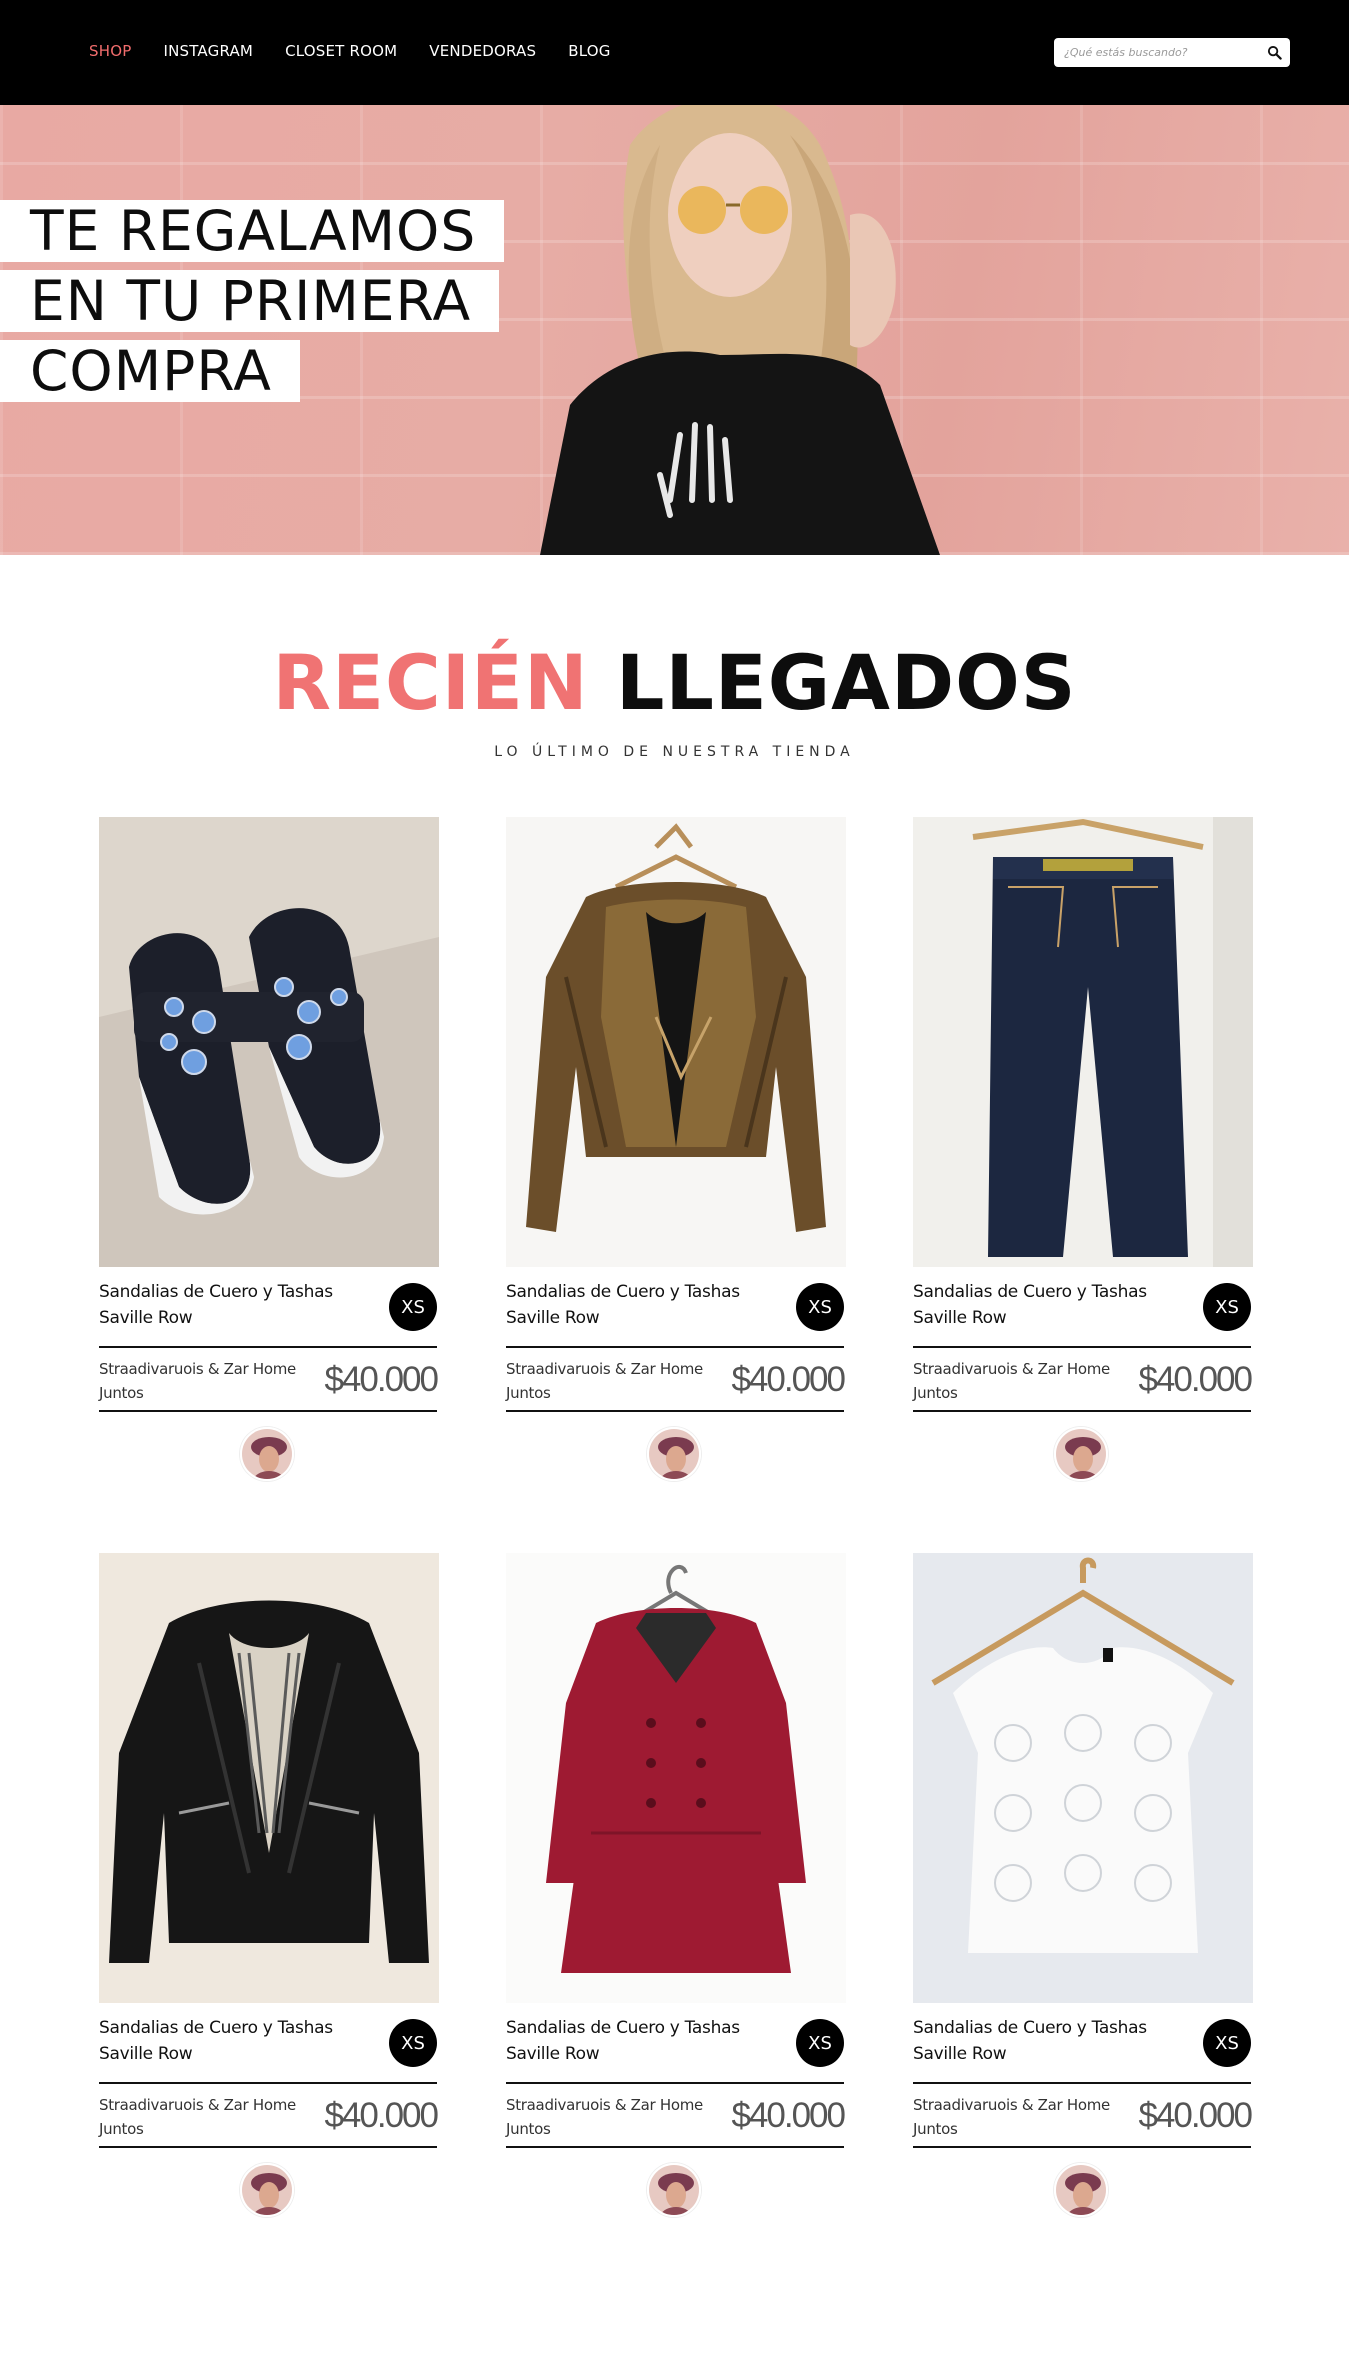  What do you see at coordinates (676, 1042) in the screenshot?
I see `product-image-bronze-leather-jacket` at bounding box center [676, 1042].